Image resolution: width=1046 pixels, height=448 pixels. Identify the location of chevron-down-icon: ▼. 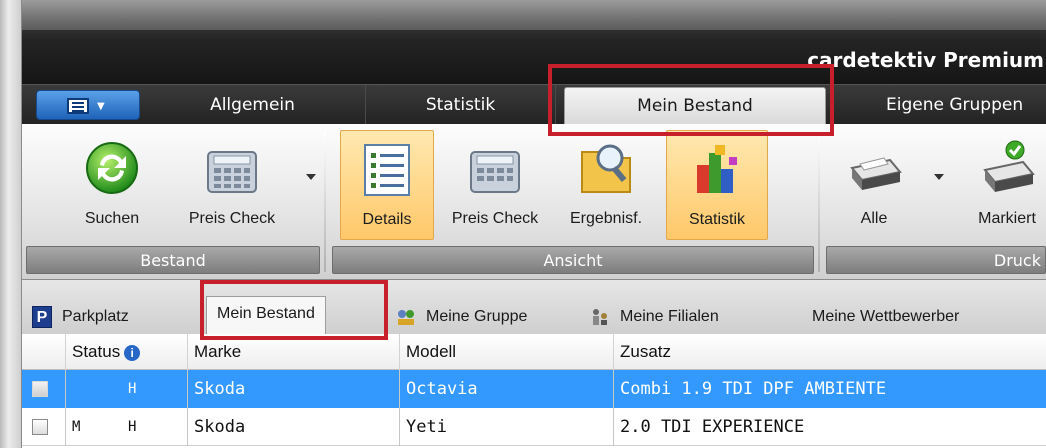
(101, 106).